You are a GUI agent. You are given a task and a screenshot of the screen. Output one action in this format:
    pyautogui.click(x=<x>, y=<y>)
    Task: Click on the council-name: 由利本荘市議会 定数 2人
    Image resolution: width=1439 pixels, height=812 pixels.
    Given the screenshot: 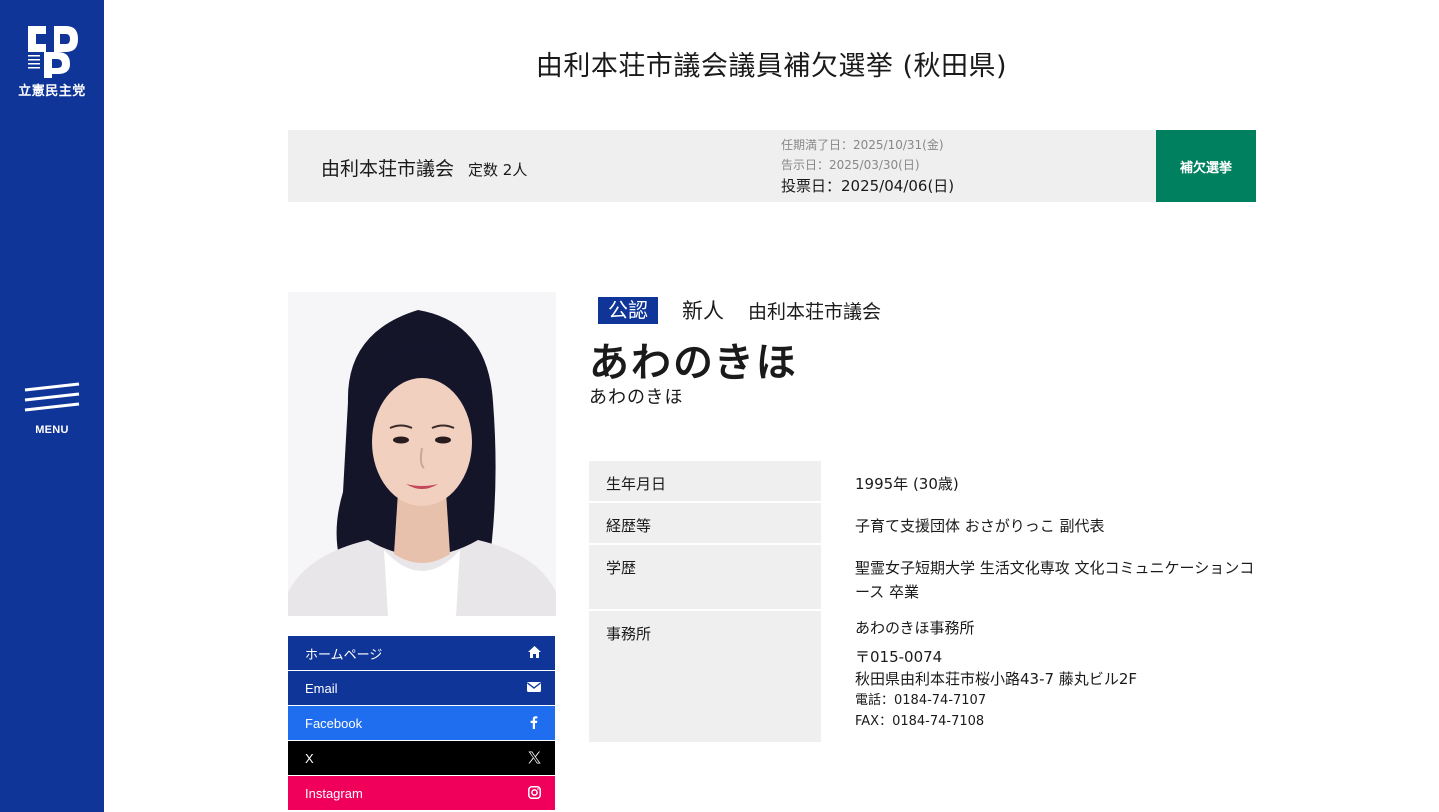 What is the action you would take?
    pyautogui.click(x=424, y=167)
    